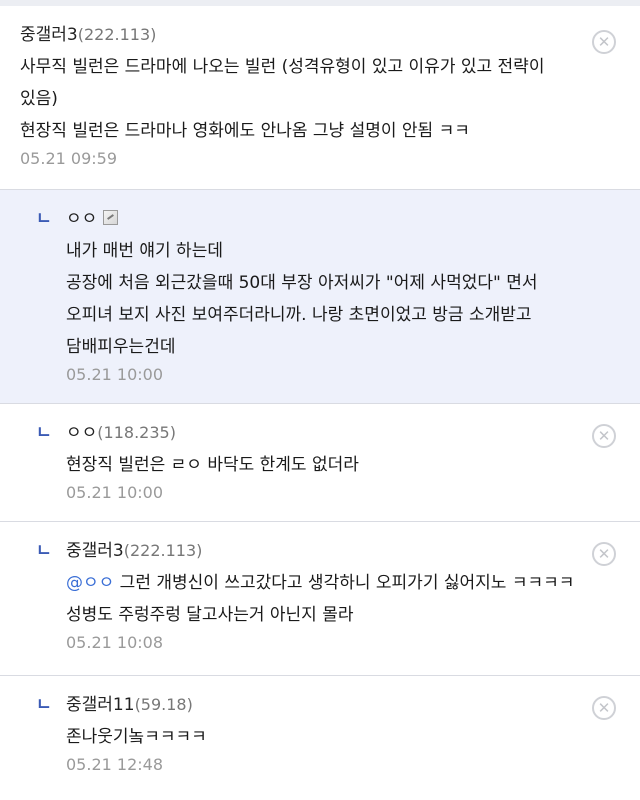 Image resolution: width=640 pixels, height=800 pixels. What do you see at coordinates (308, 216) in the screenshot?
I see `reply-header: ㄴ ㅇㅇ` at bounding box center [308, 216].